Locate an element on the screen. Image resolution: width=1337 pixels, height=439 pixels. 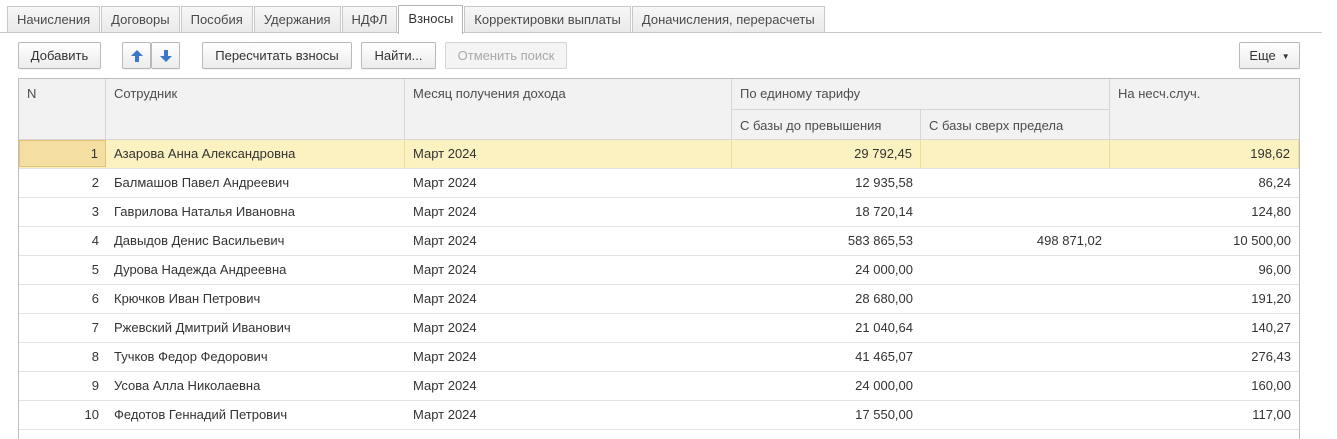
arrow-down-icon is located at coordinates (165, 56).